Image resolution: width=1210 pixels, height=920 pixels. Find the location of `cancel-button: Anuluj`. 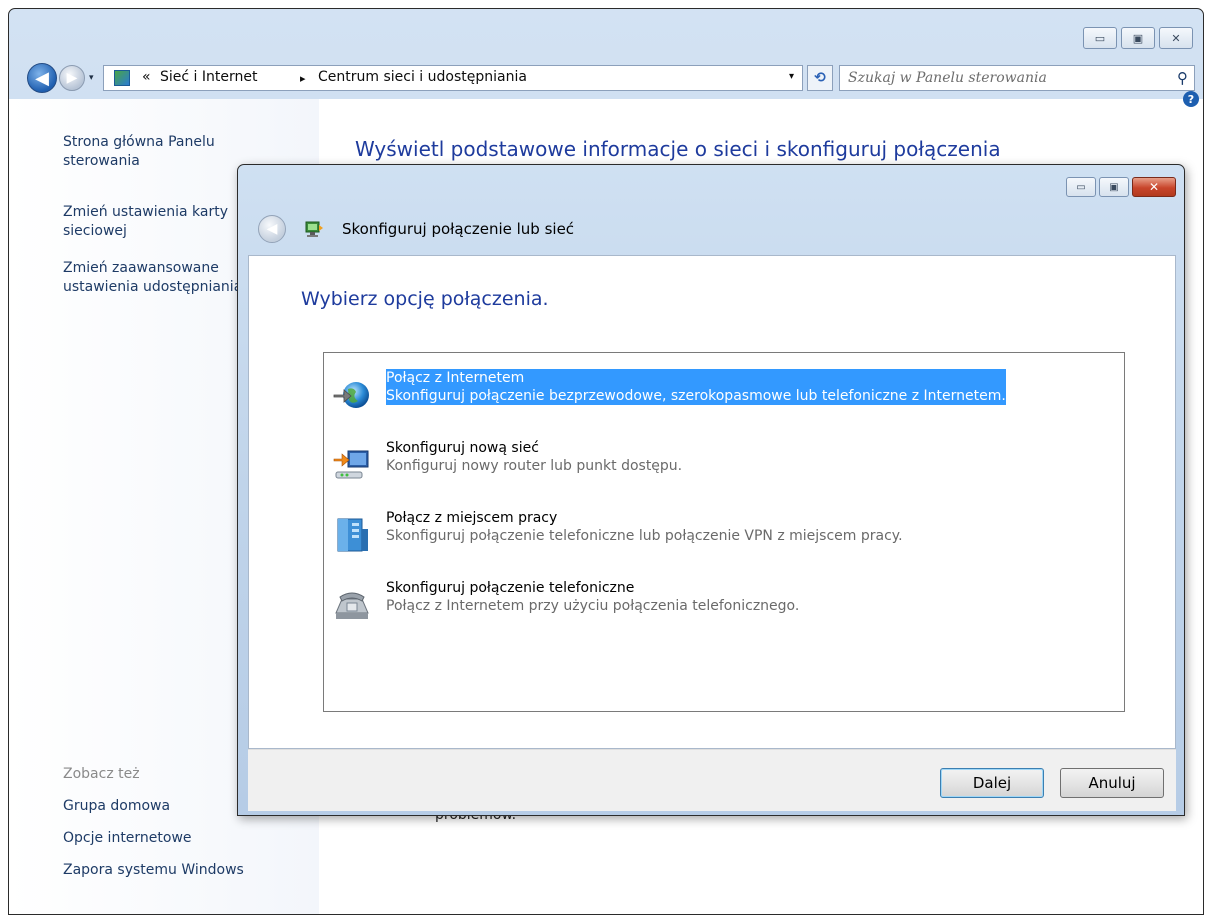

cancel-button: Anuluj is located at coordinates (1112, 783).